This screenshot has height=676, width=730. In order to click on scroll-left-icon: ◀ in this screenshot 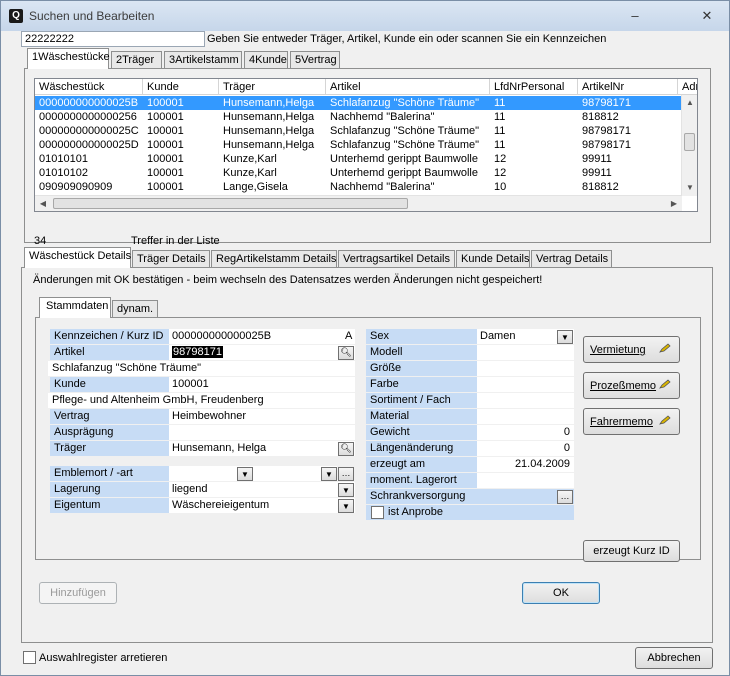, I will do `click(43, 203)`.